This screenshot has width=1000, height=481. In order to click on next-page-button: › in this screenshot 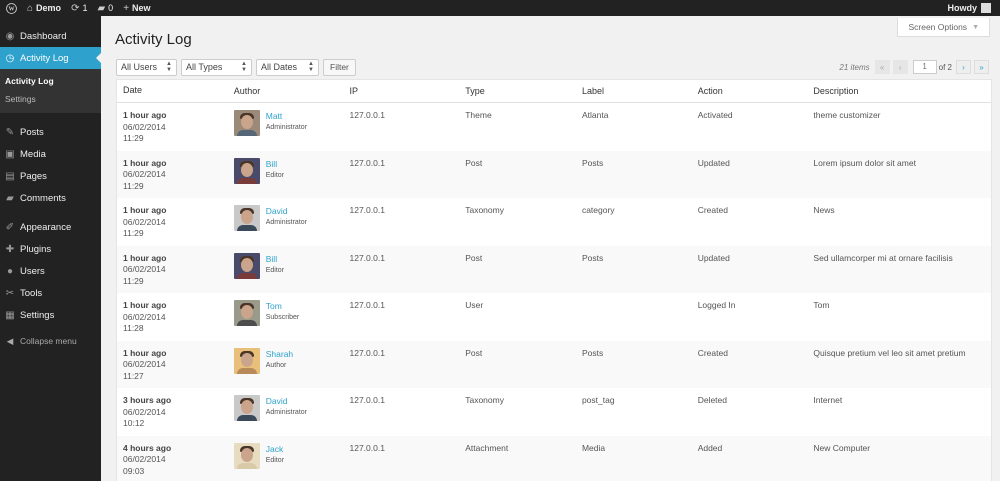, I will do `click(963, 67)`.